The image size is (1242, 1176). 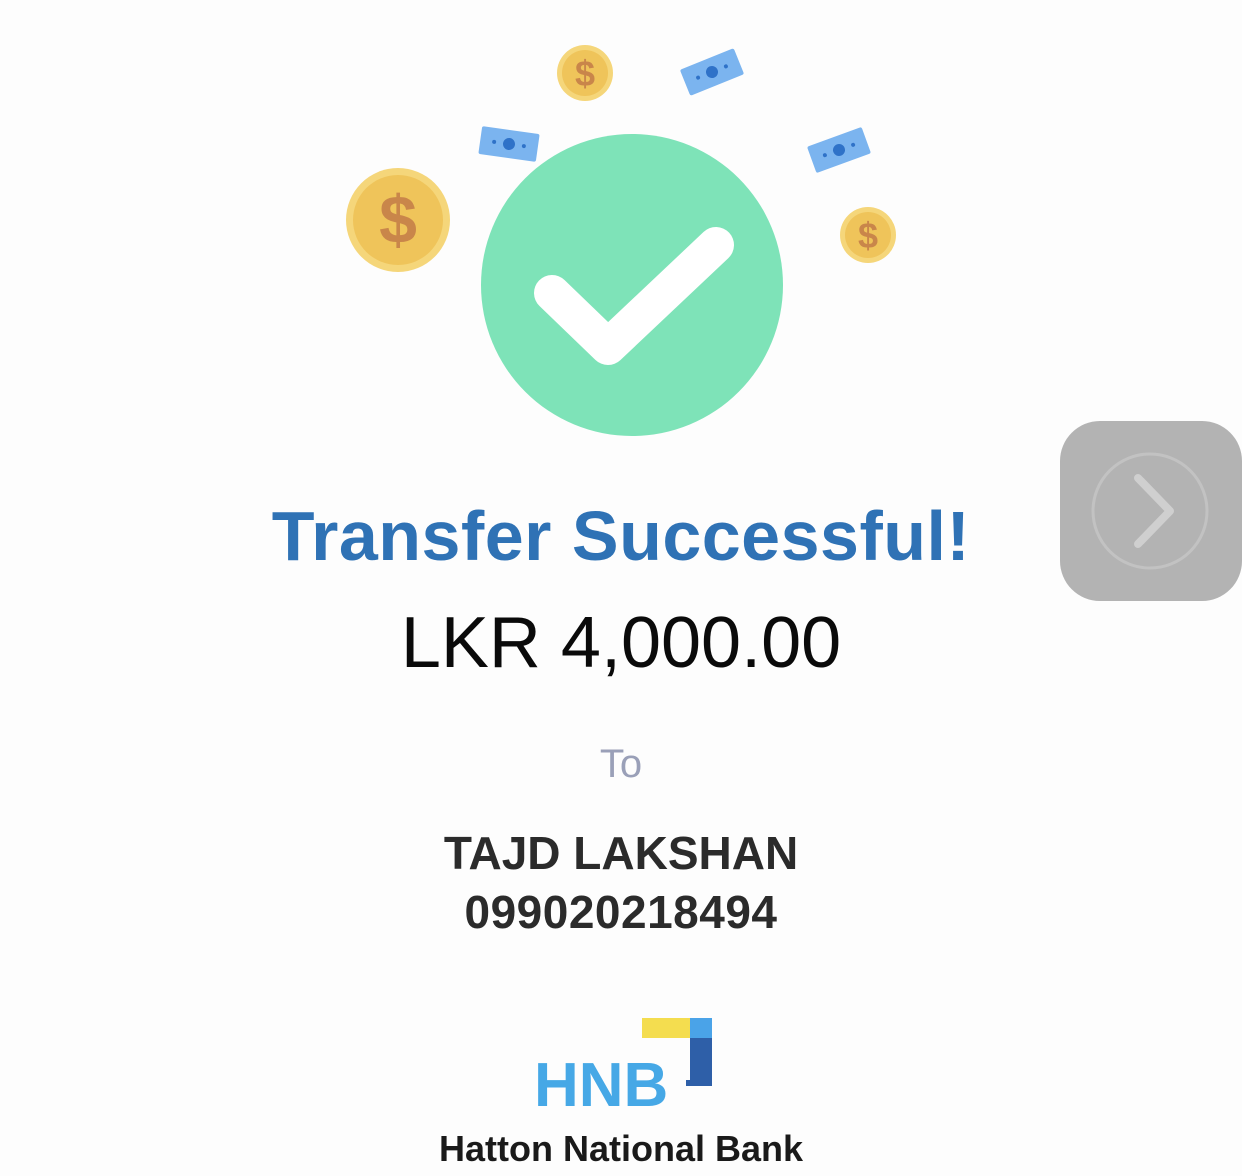 I want to click on success-title: Transfer Successful!, so click(x=621, y=536).